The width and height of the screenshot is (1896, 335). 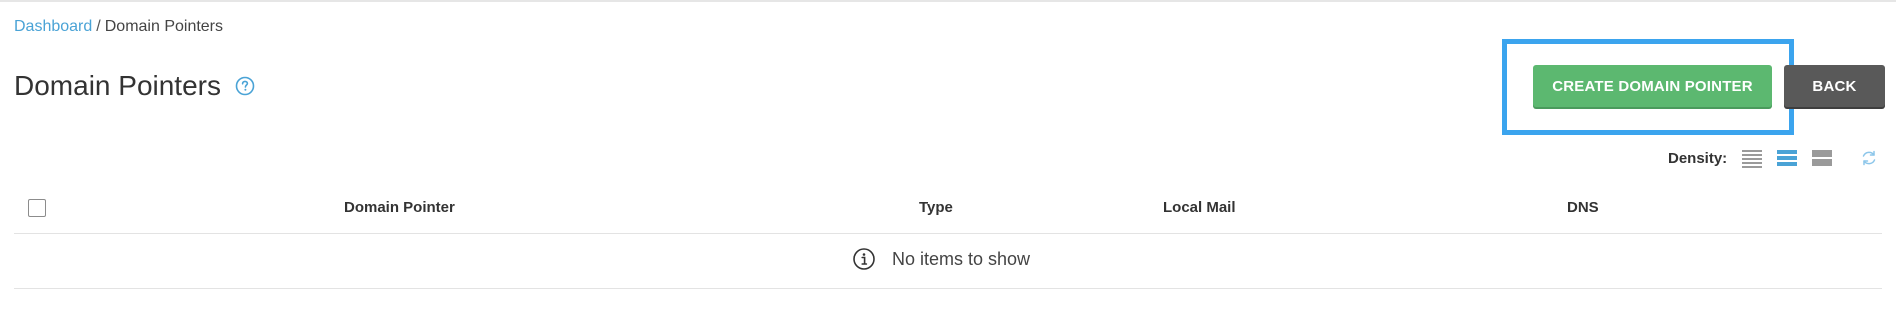 I want to click on column-header-type: Type, so click(x=936, y=212).